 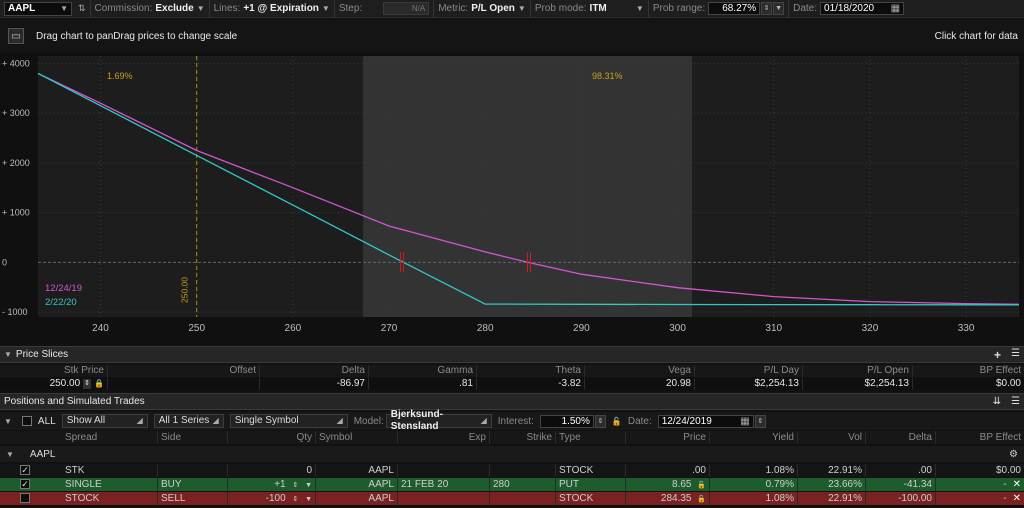 What do you see at coordinates (38, 8) in the screenshot?
I see `symbol-input: AAPL ▼` at bounding box center [38, 8].